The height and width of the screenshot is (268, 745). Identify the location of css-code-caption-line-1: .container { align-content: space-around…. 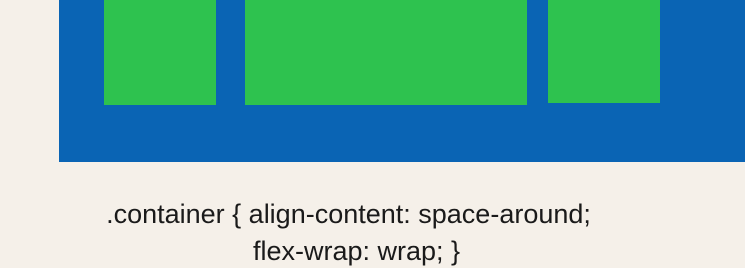
(348, 214).